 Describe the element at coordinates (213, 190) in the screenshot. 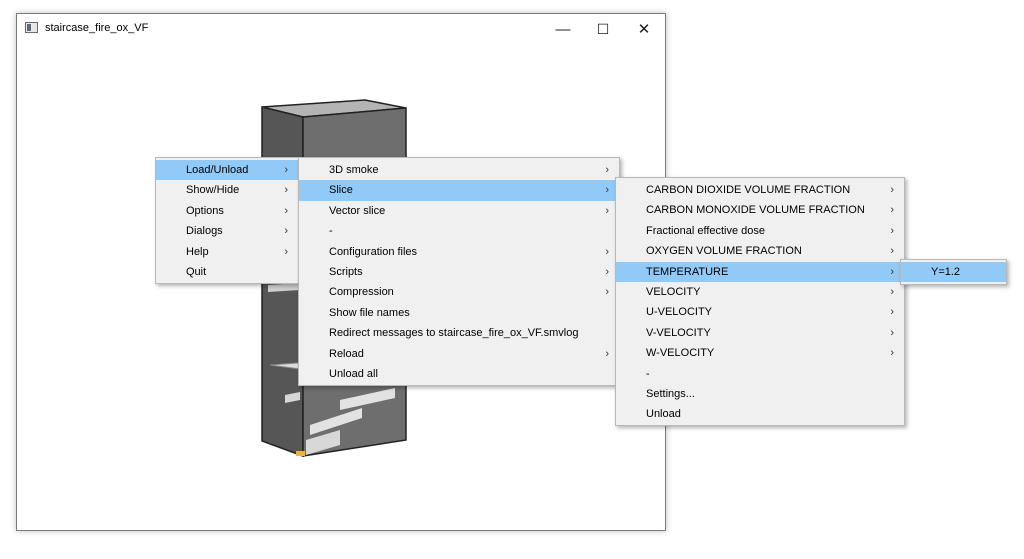

I see `menu-item-label: Show/Hide` at that location.